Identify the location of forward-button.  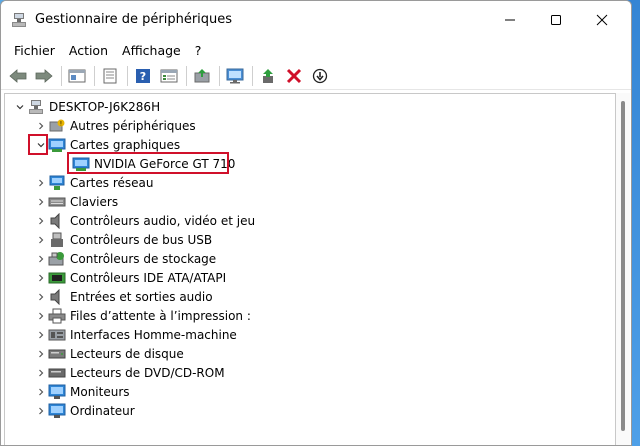
(44, 76).